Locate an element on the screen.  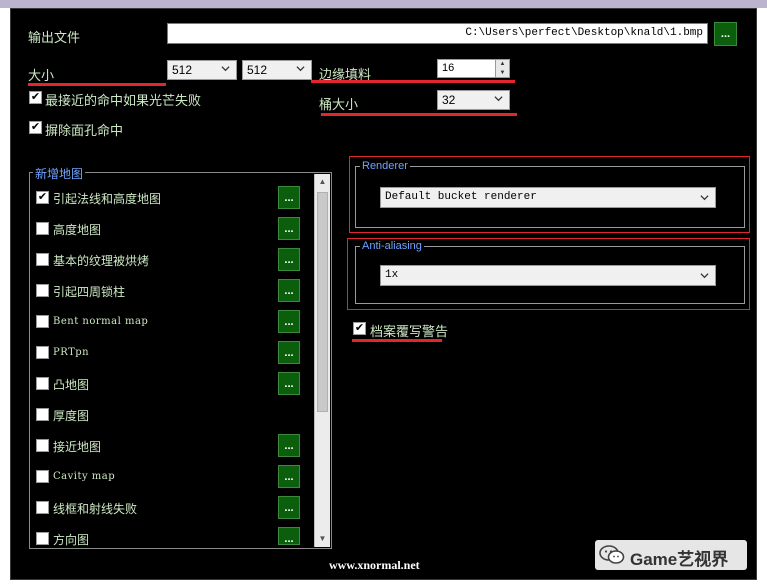
list-item-map: 厚度图 is located at coordinates (168, 415).